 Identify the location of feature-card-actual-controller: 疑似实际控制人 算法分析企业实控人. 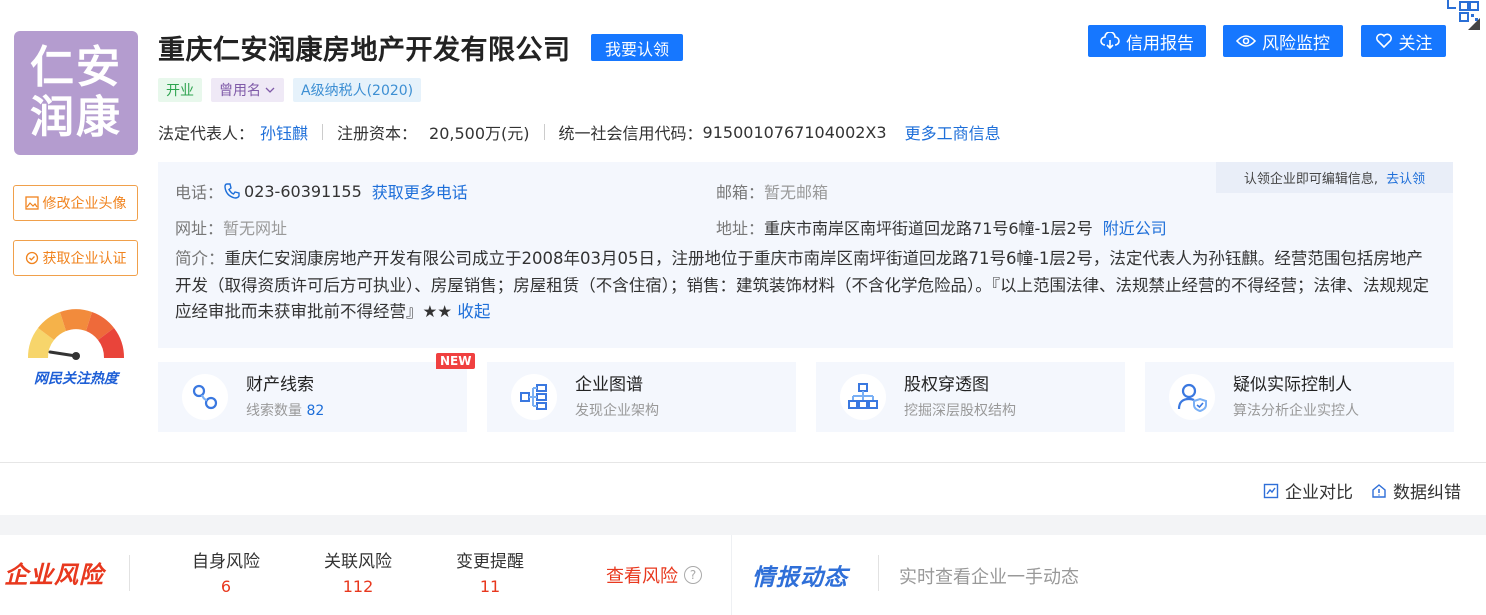
(1299, 397).